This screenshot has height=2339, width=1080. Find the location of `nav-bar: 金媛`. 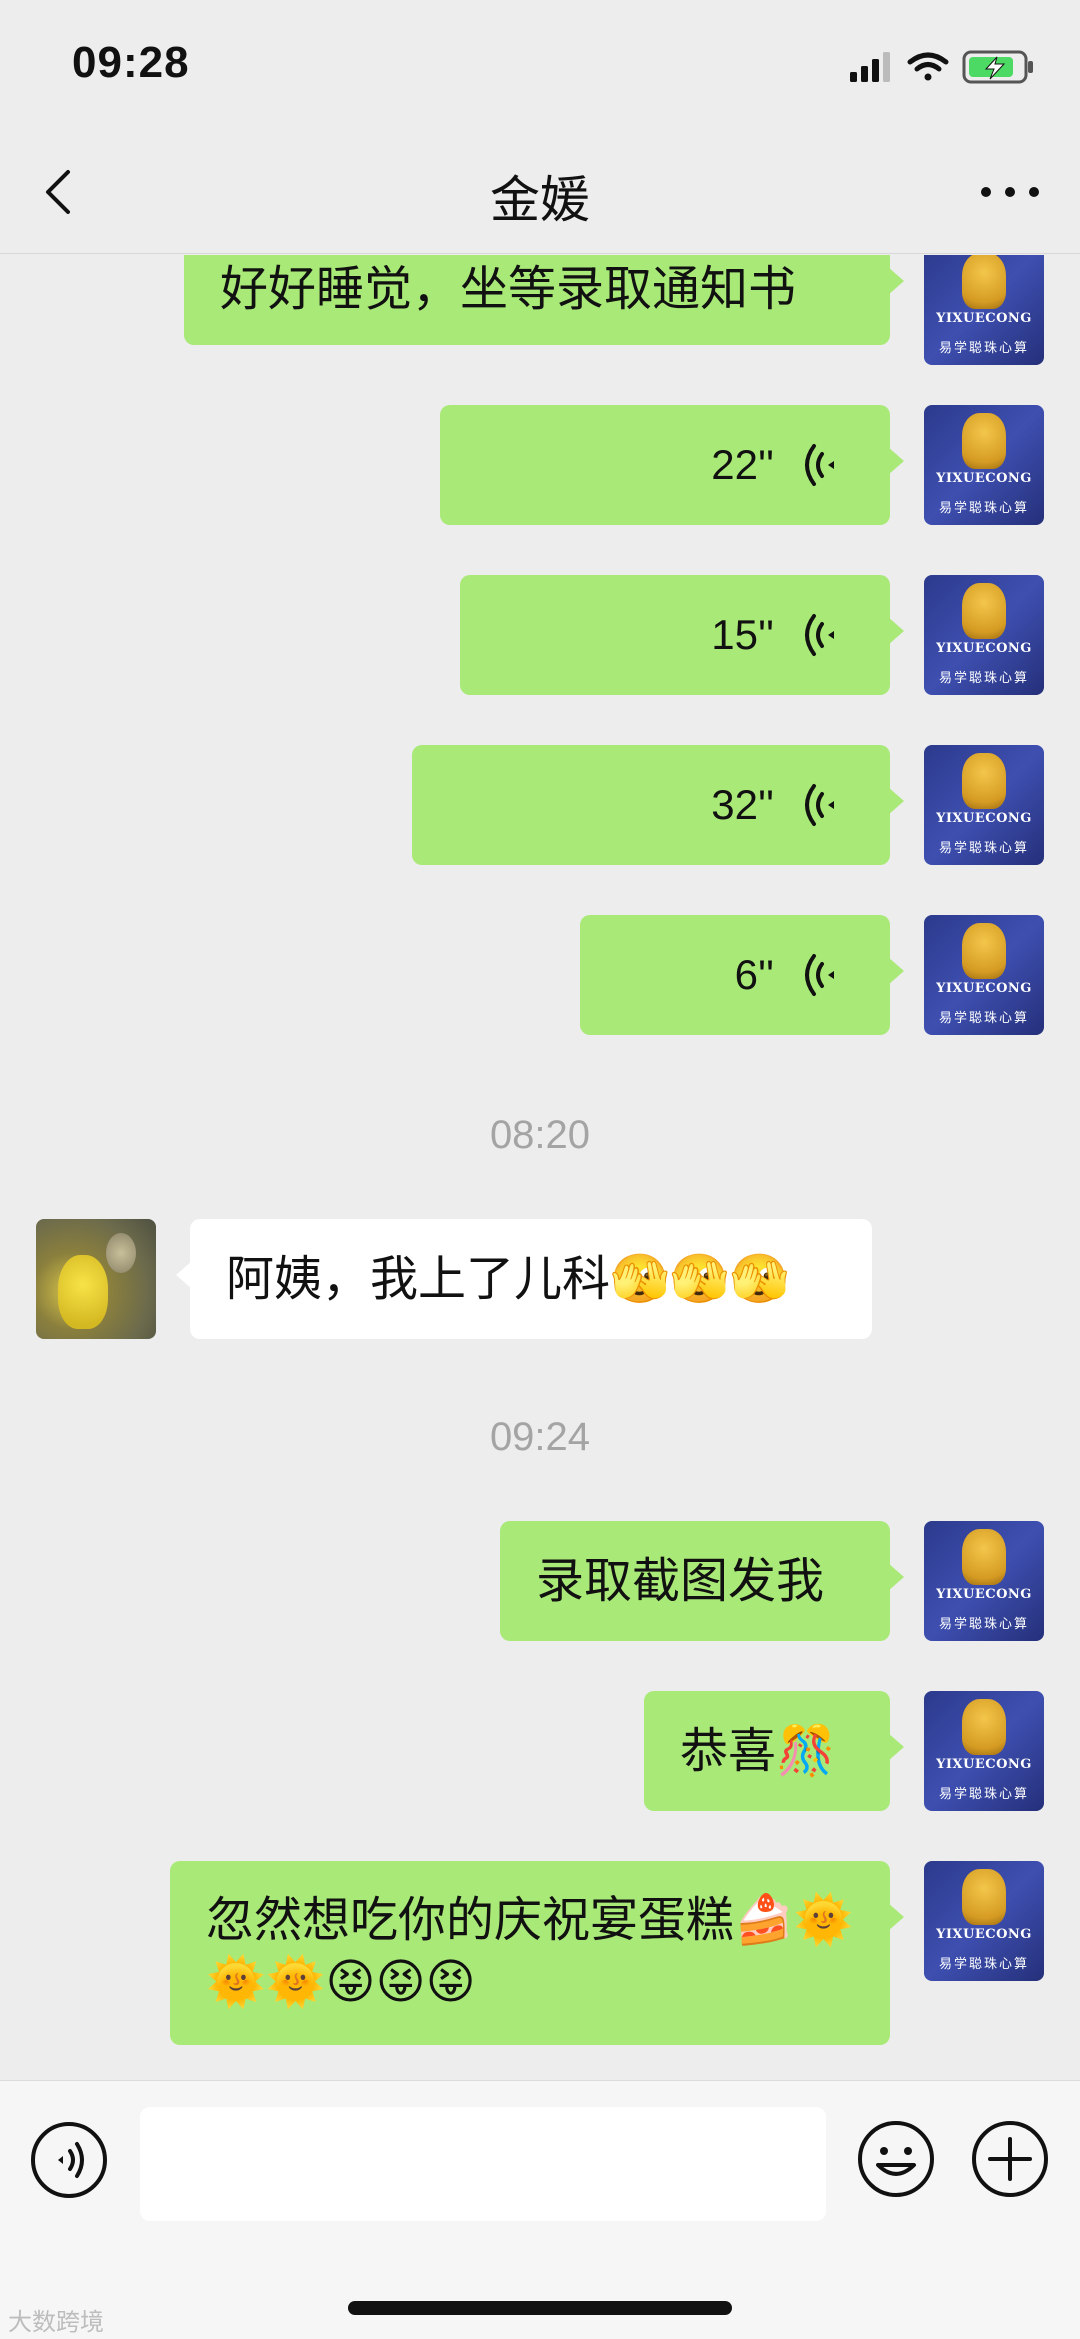

nav-bar: 金媛 is located at coordinates (540, 192).